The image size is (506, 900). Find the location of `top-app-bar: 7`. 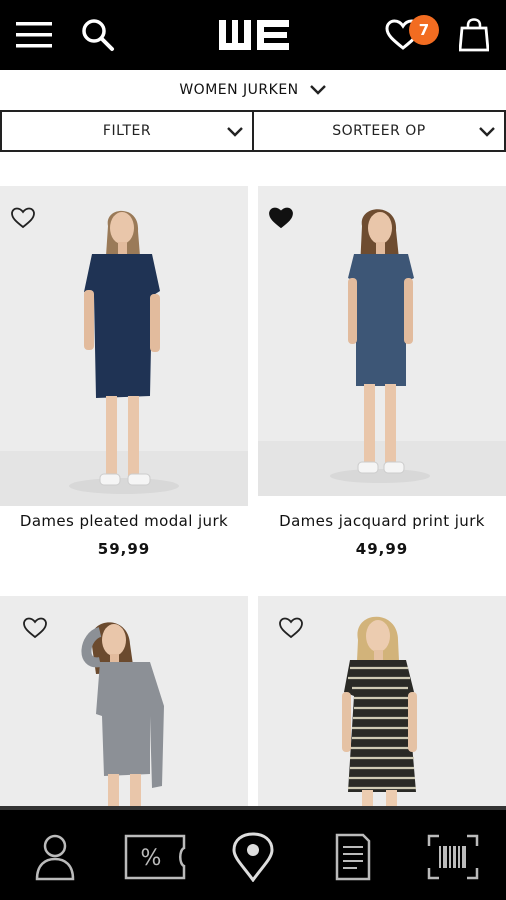

top-app-bar: 7 is located at coordinates (253, 35).